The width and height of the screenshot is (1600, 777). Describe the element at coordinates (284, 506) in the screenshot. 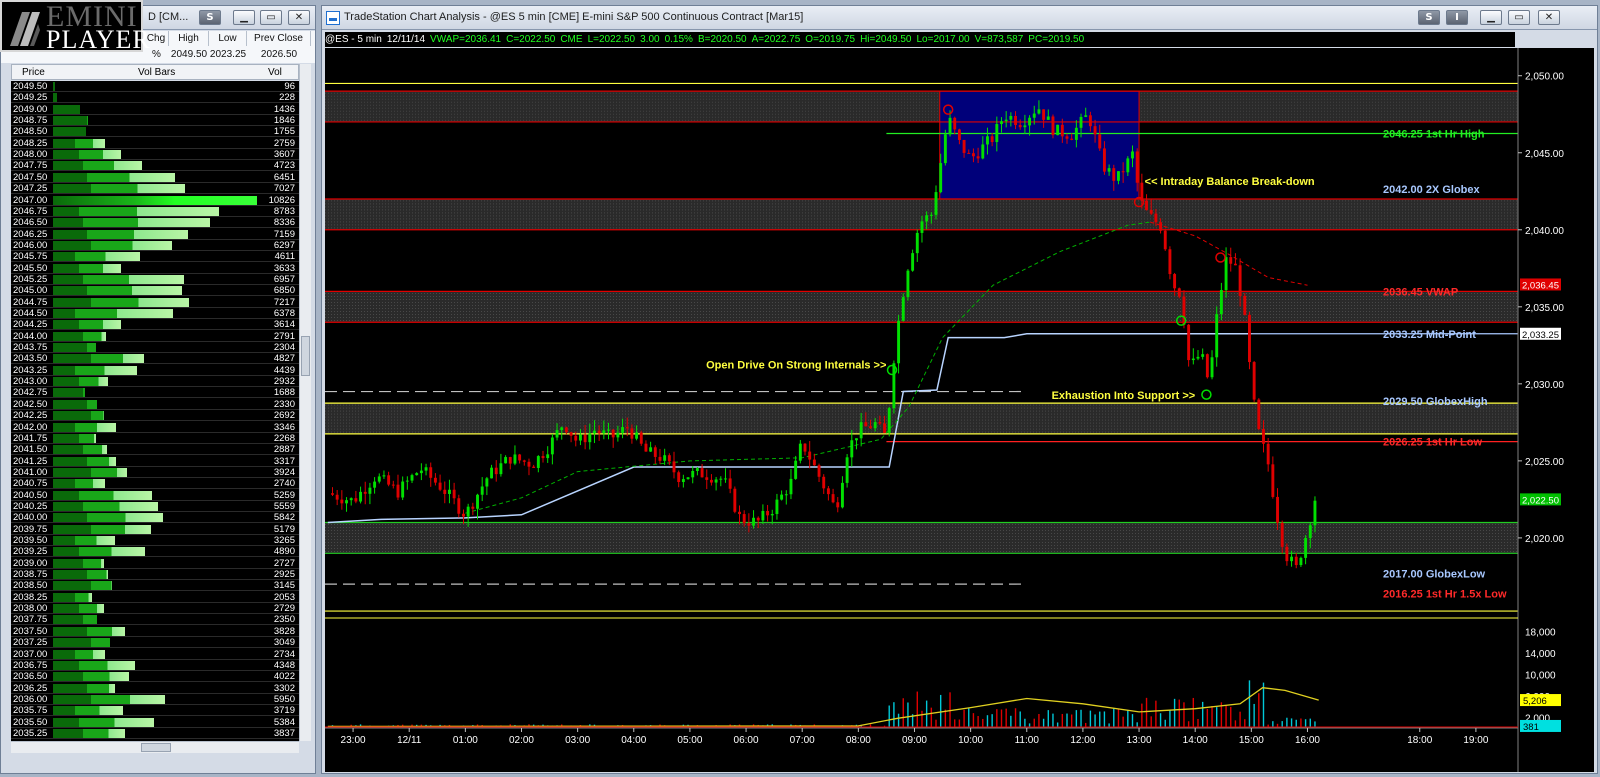

I see `row-vol: 5559` at that location.